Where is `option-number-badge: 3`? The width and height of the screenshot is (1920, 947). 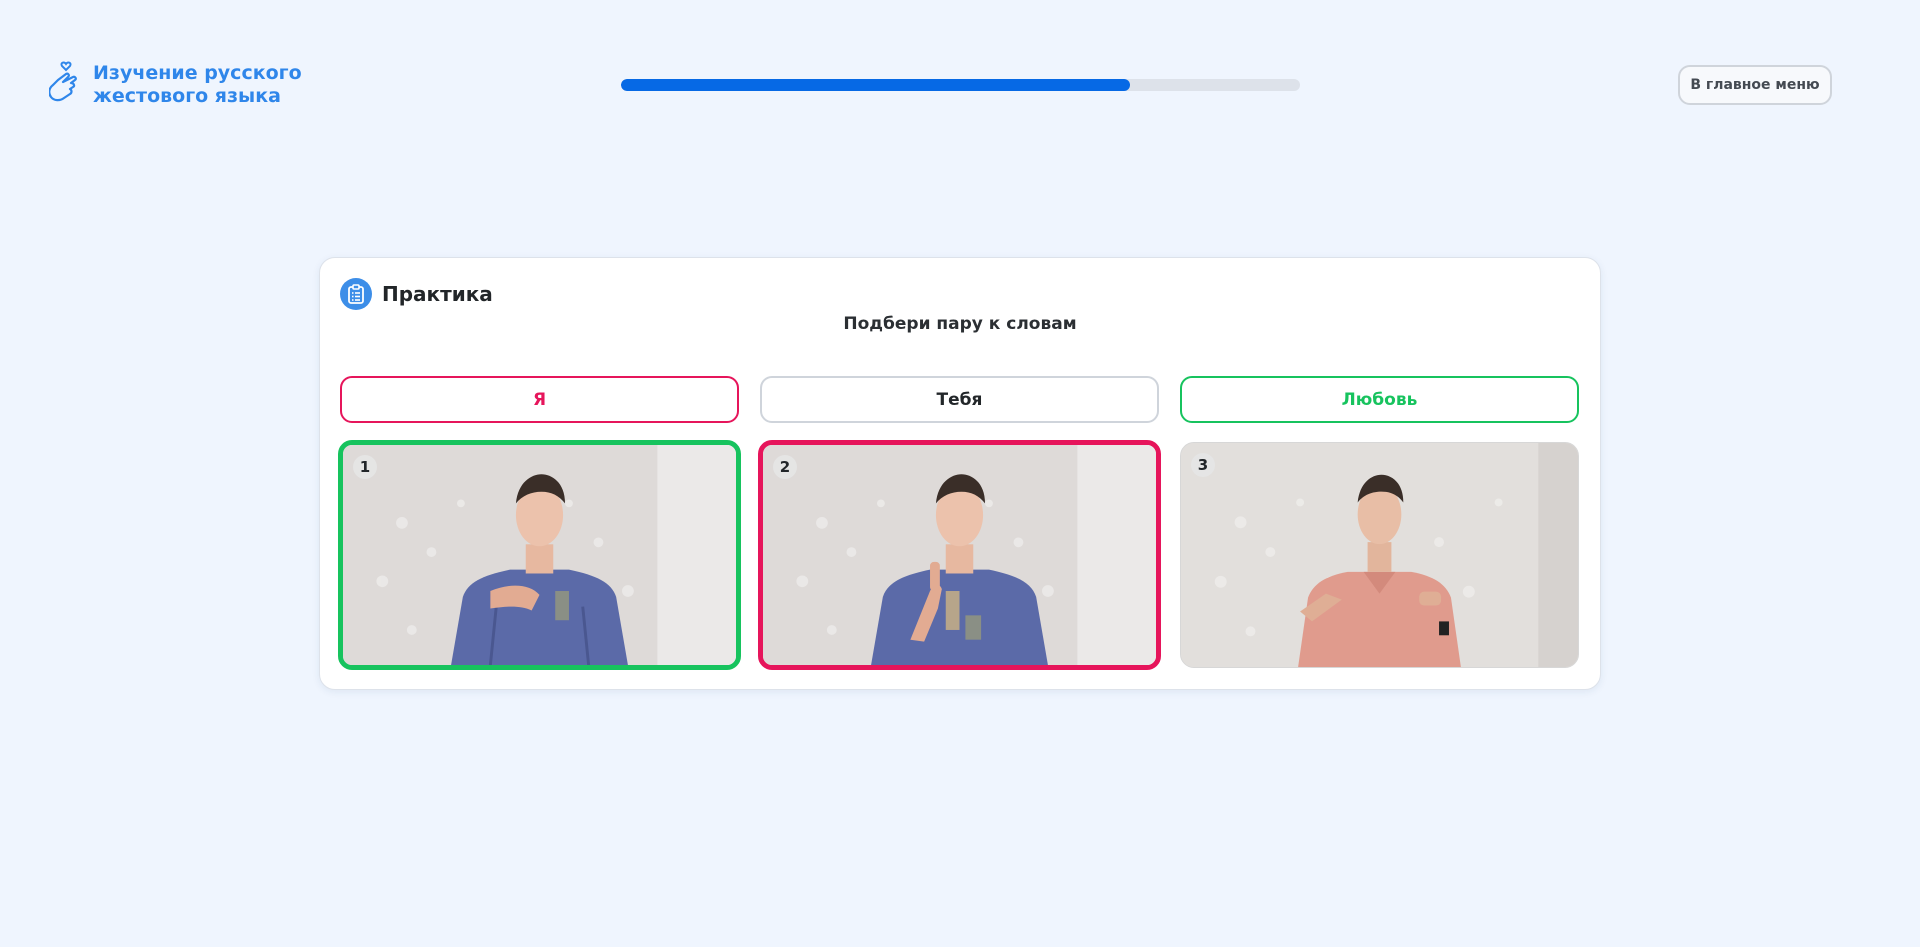
option-number-badge: 3 is located at coordinates (1203, 465).